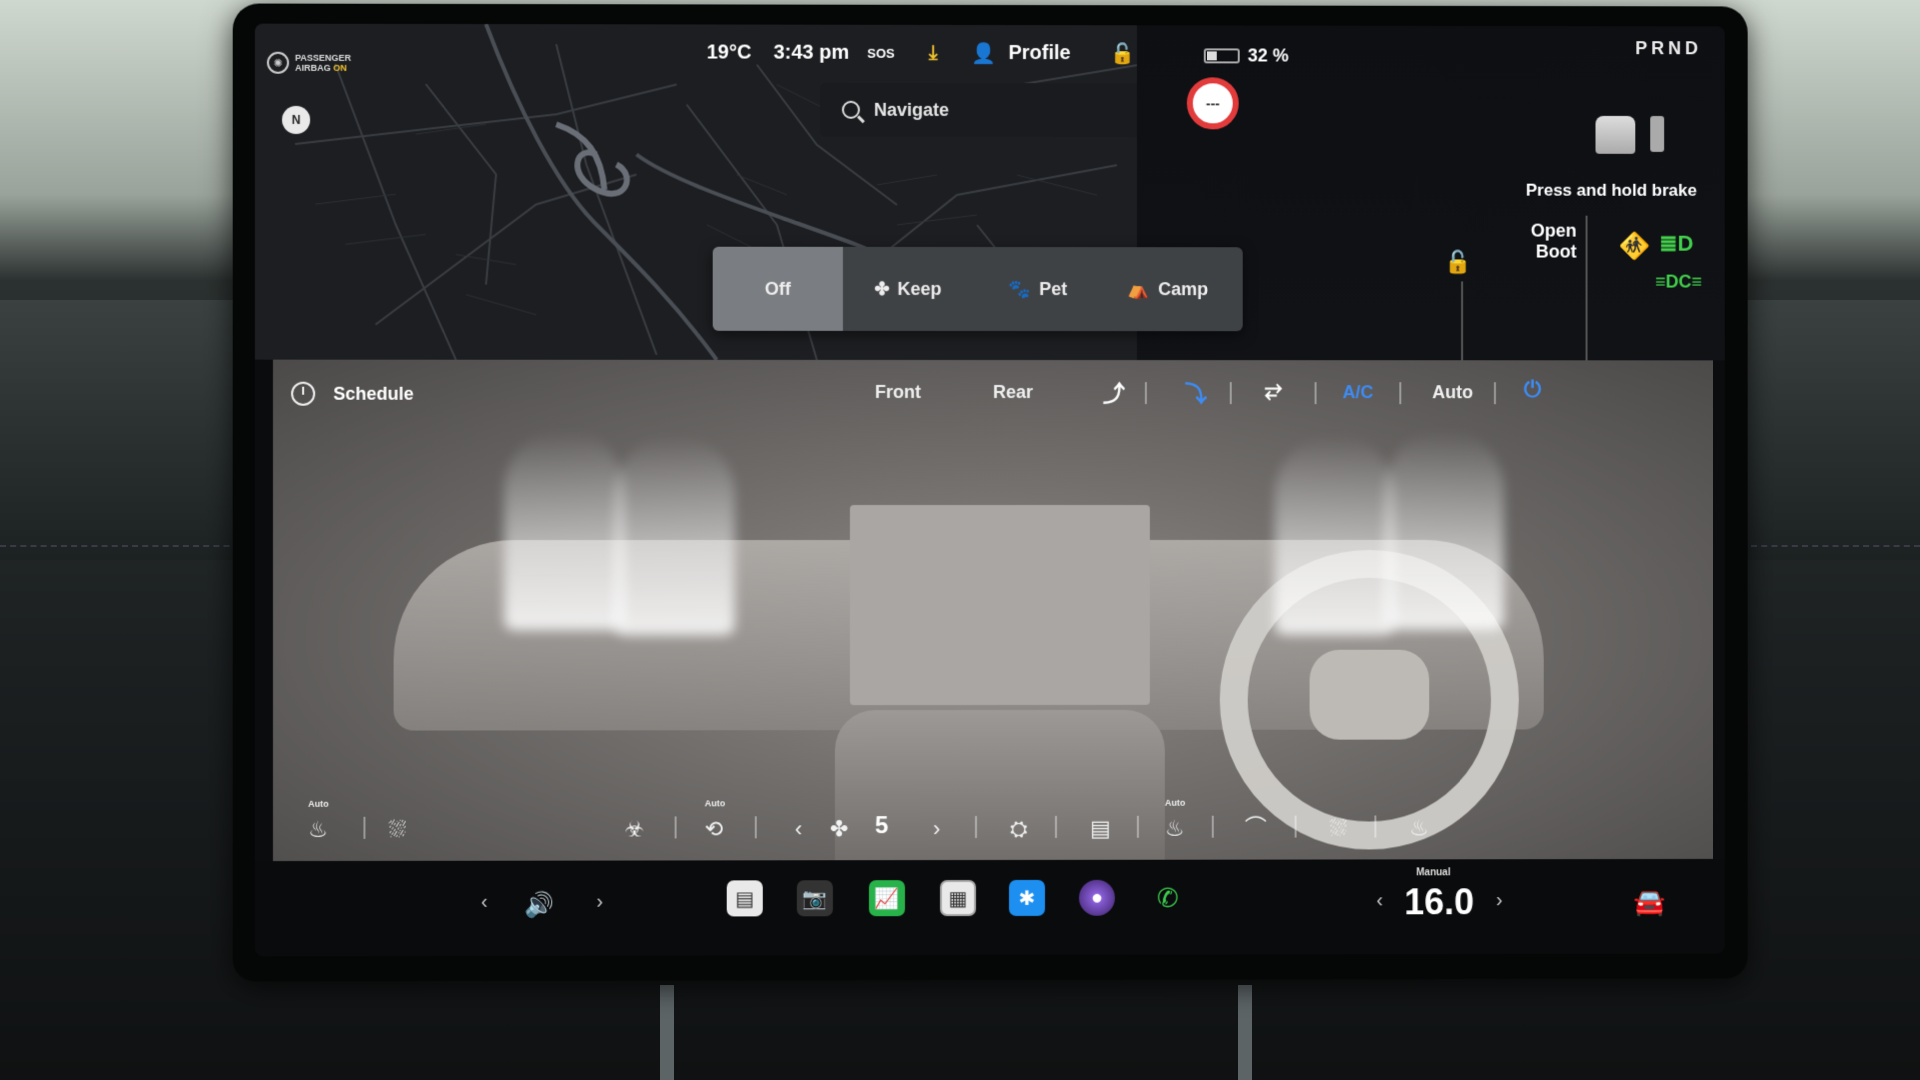 Image resolution: width=1920 pixels, height=1080 pixels. Describe the element at coordinates (1379, 900) in the screenshot. I see `temp-decrease-button: ‹` at that location.